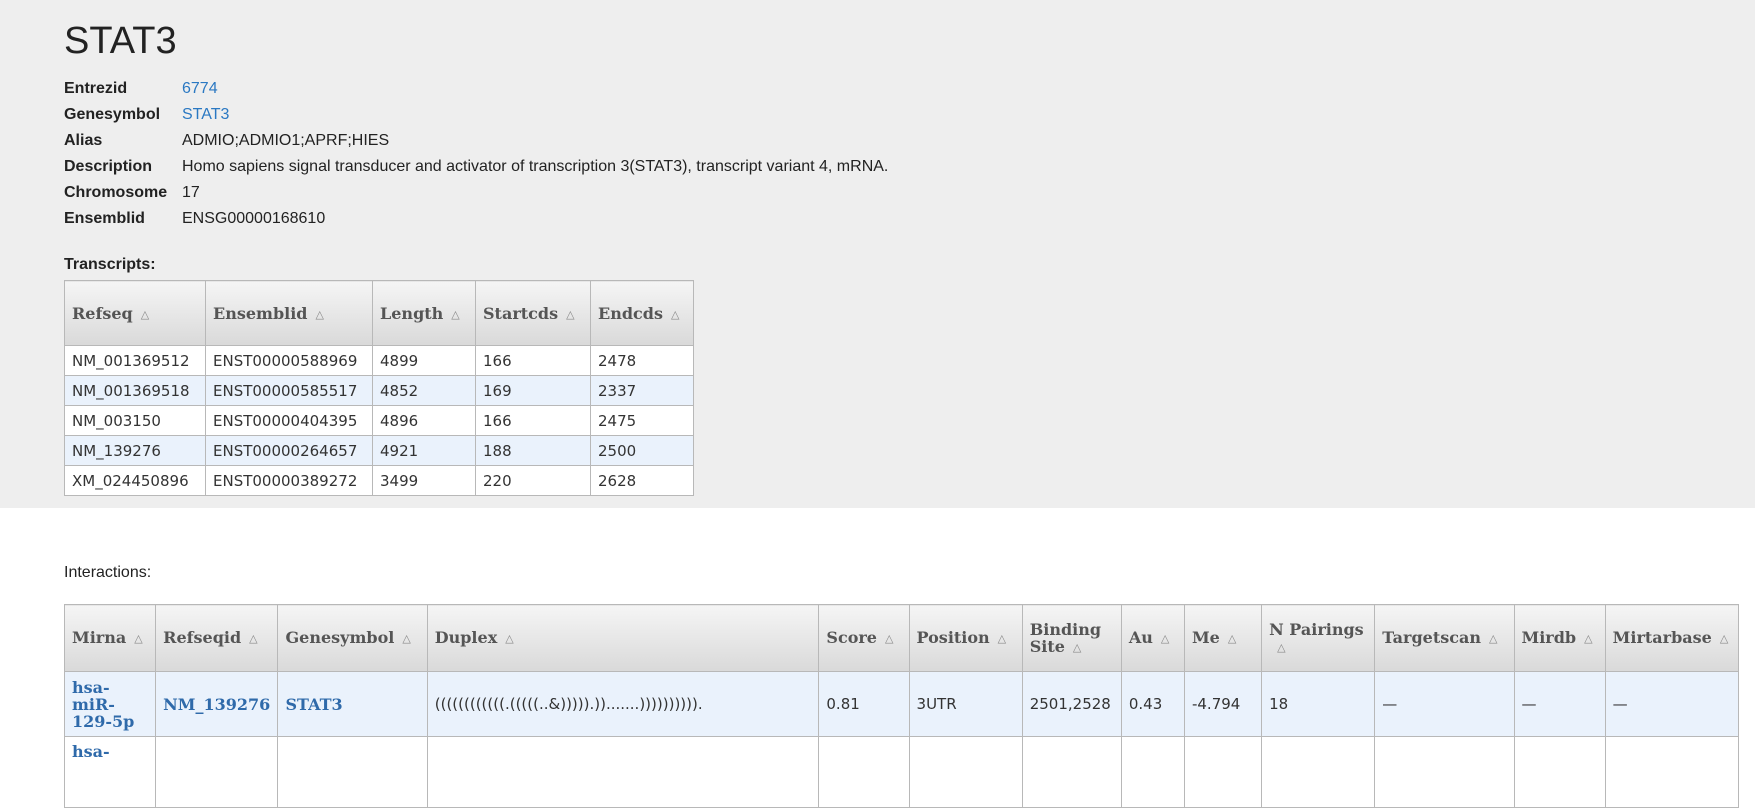 Image resolution: width=1755 pixels, height=808 pixels. I want to click on column-header-me: Me △, so click(1223, 638).